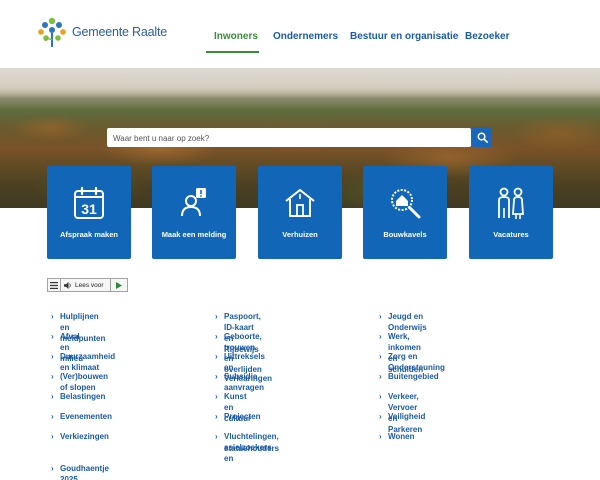 The image size is (600, 480). Describe the element at coordinates (409, 376) in the screenshot. I see `link-item: › Buitengebied` at that location.